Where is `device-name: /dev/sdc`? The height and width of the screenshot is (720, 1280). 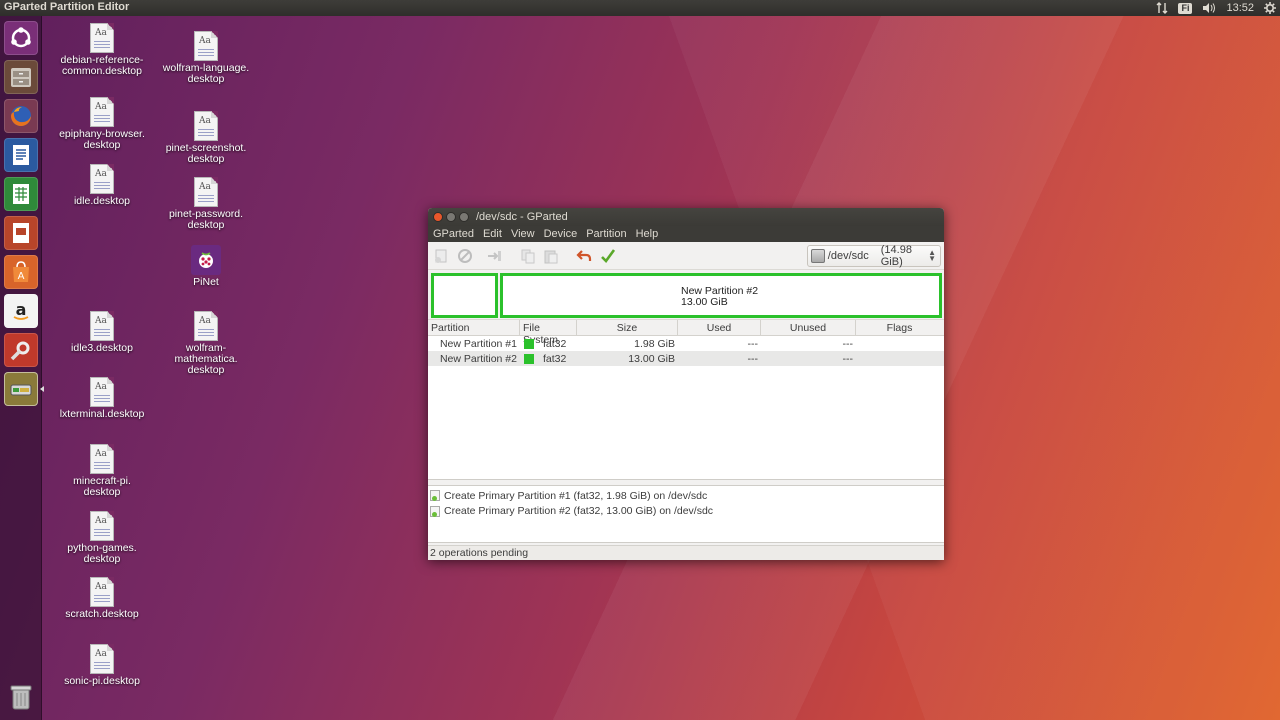
device-name: /dev/sdc is located at coordinates (848, 256).